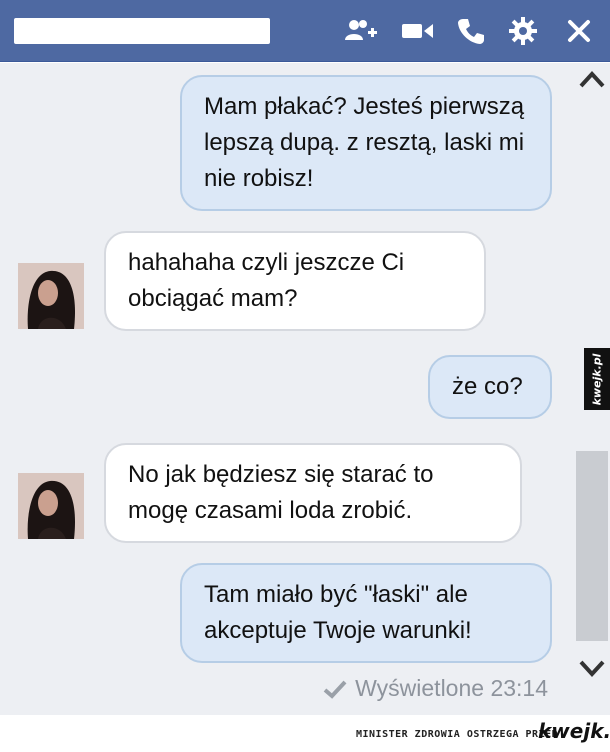 This screenshot has width=610, height=752. What do you see at coordinates (305, 733) in the screenshot?
I see `footer: MINISTER ZDROWIA OSTRZEGA PRZED kwejk.pl` at bounding box center [305, 733].